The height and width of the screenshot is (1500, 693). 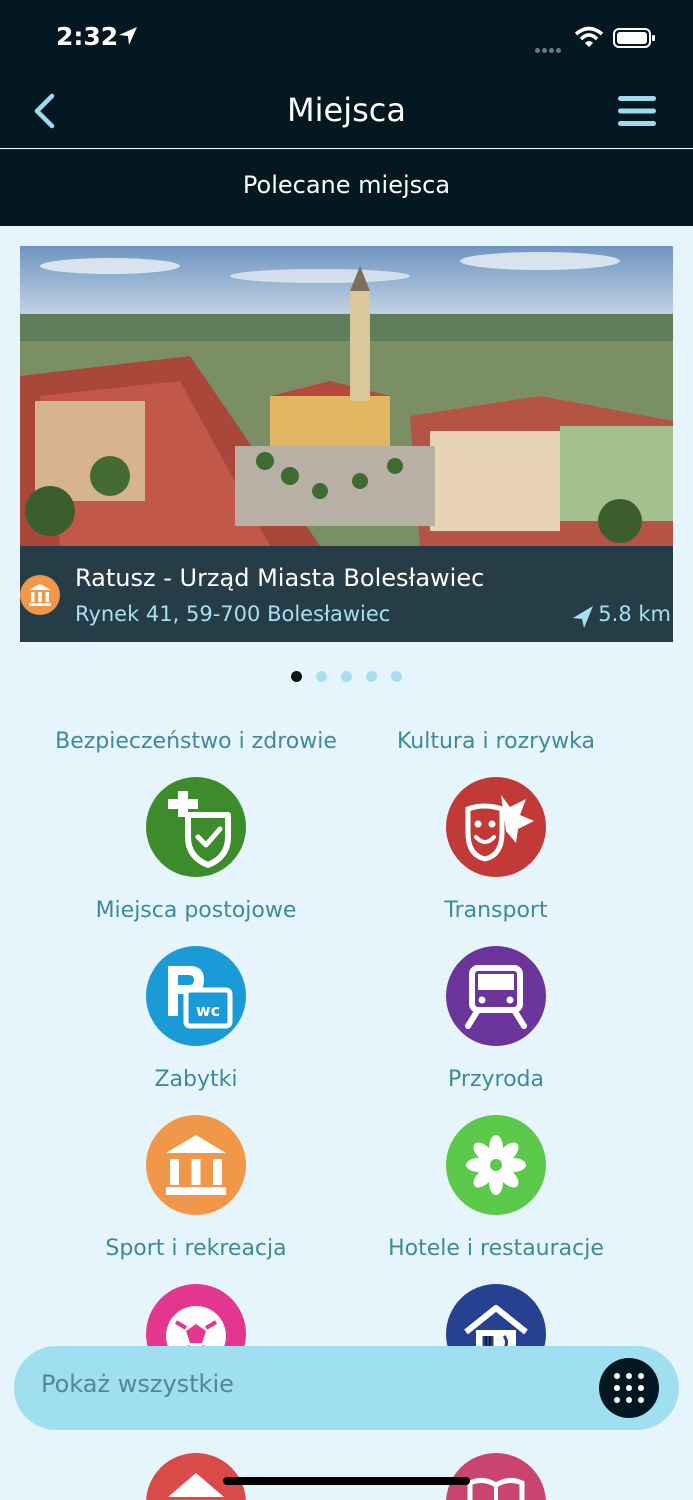 I want to click on category-monuments: Zabytki, so click(x=196, y=1140).